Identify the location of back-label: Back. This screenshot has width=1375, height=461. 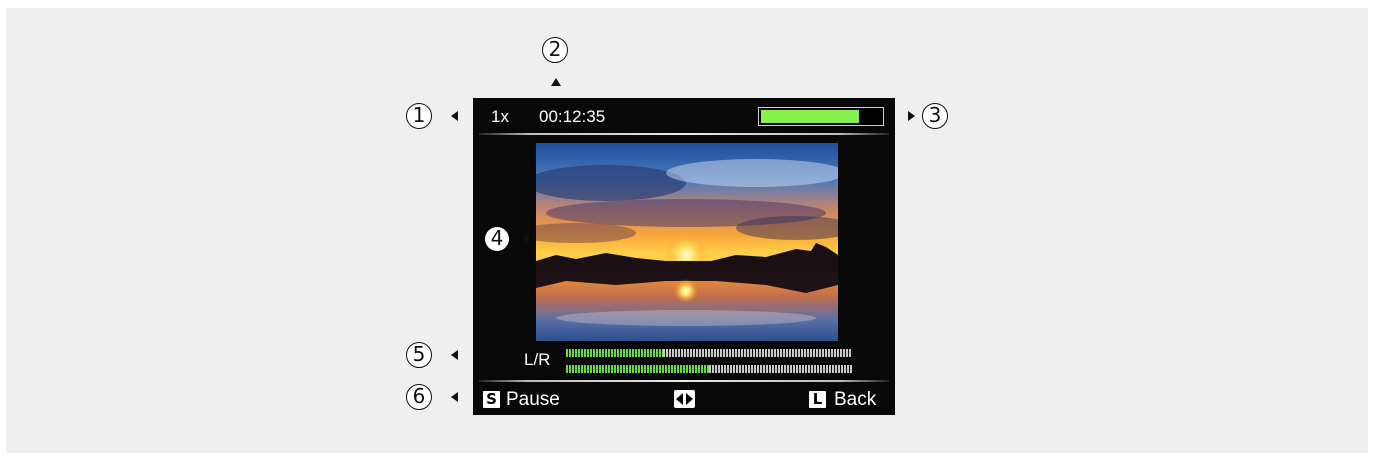
(855, 399).